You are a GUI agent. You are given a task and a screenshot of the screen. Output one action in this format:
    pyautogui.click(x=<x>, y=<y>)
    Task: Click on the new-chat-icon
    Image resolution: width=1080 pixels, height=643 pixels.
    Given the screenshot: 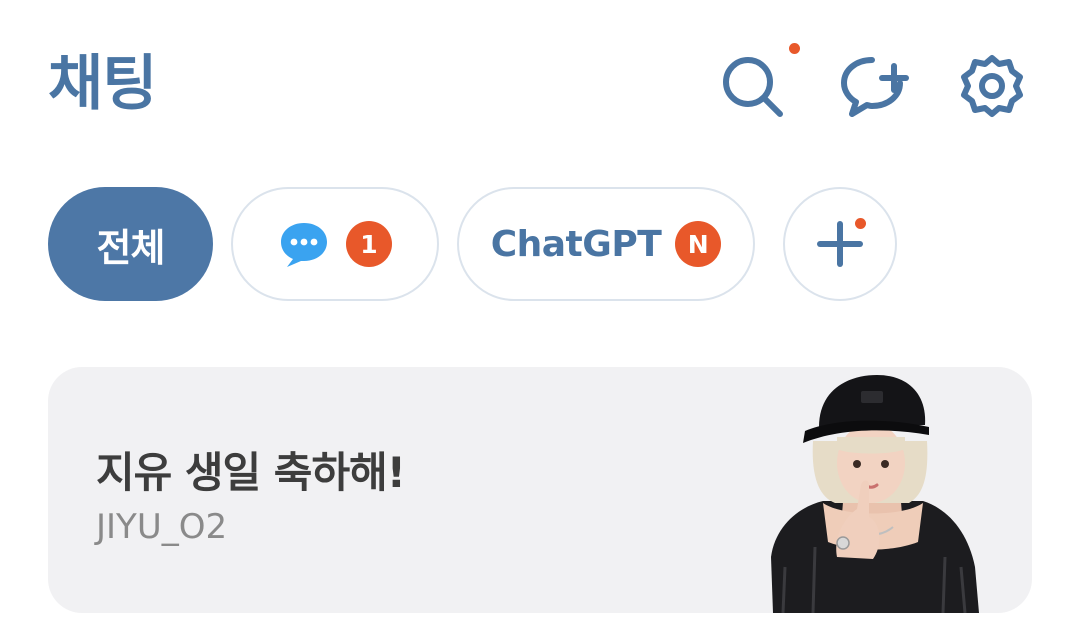 What is the action you would take?
    pyautogui.click(x=875, y=87)
    